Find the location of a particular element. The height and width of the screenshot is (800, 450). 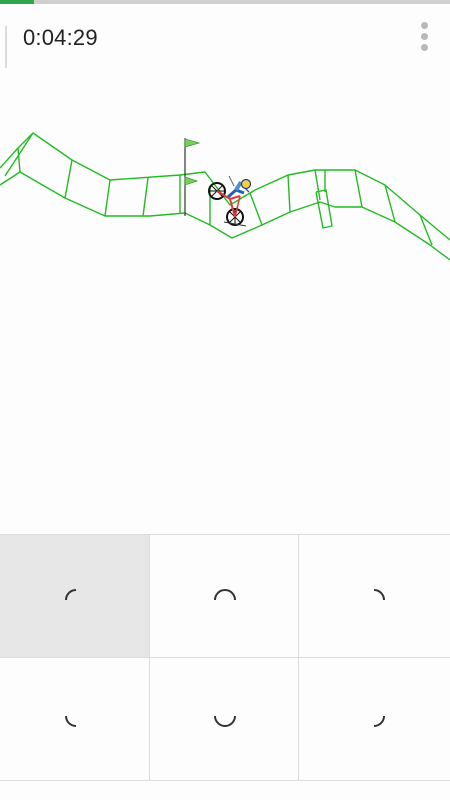

bike-rider is located at coordinates (230, 201).